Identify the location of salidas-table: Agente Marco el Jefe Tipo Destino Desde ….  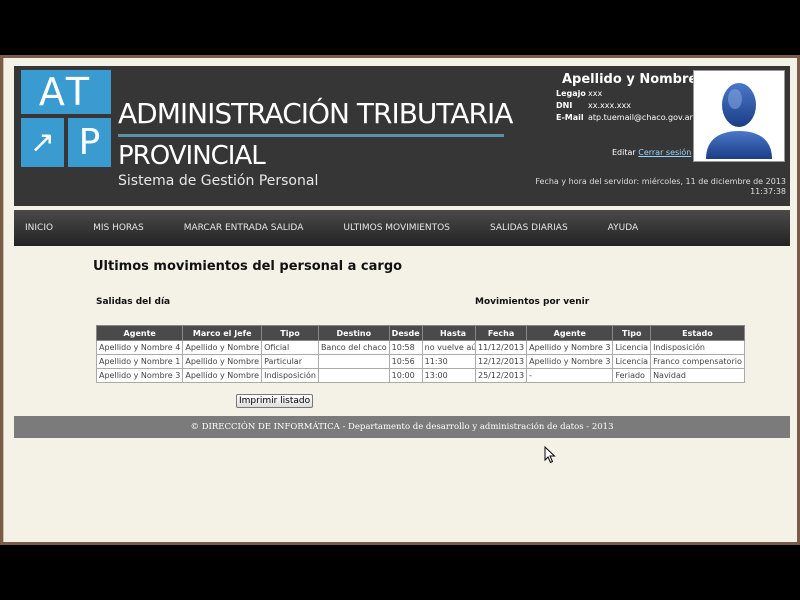
(290, 354).